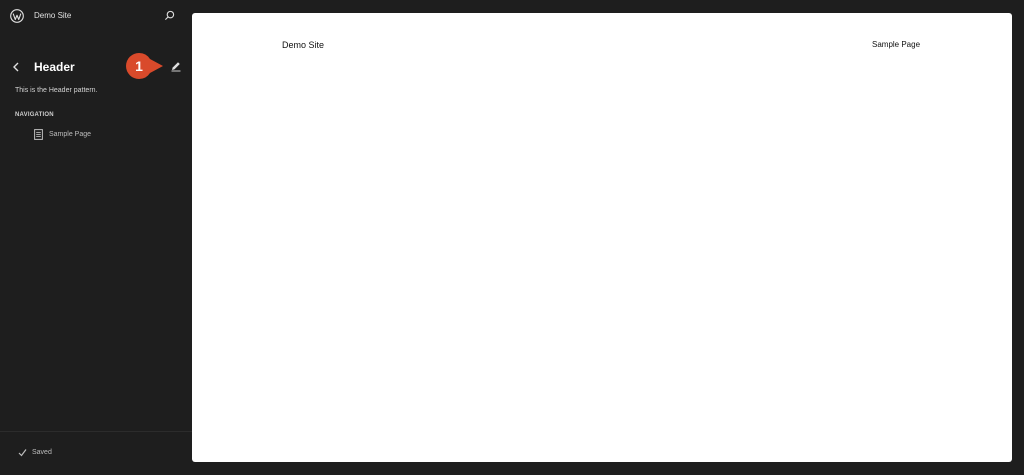 The image size is (1024, 475). What do you see at coordinates (139, 66) in the screenshot?
I see `annotation-badge-number: 1` at bounding box center [139, 66].